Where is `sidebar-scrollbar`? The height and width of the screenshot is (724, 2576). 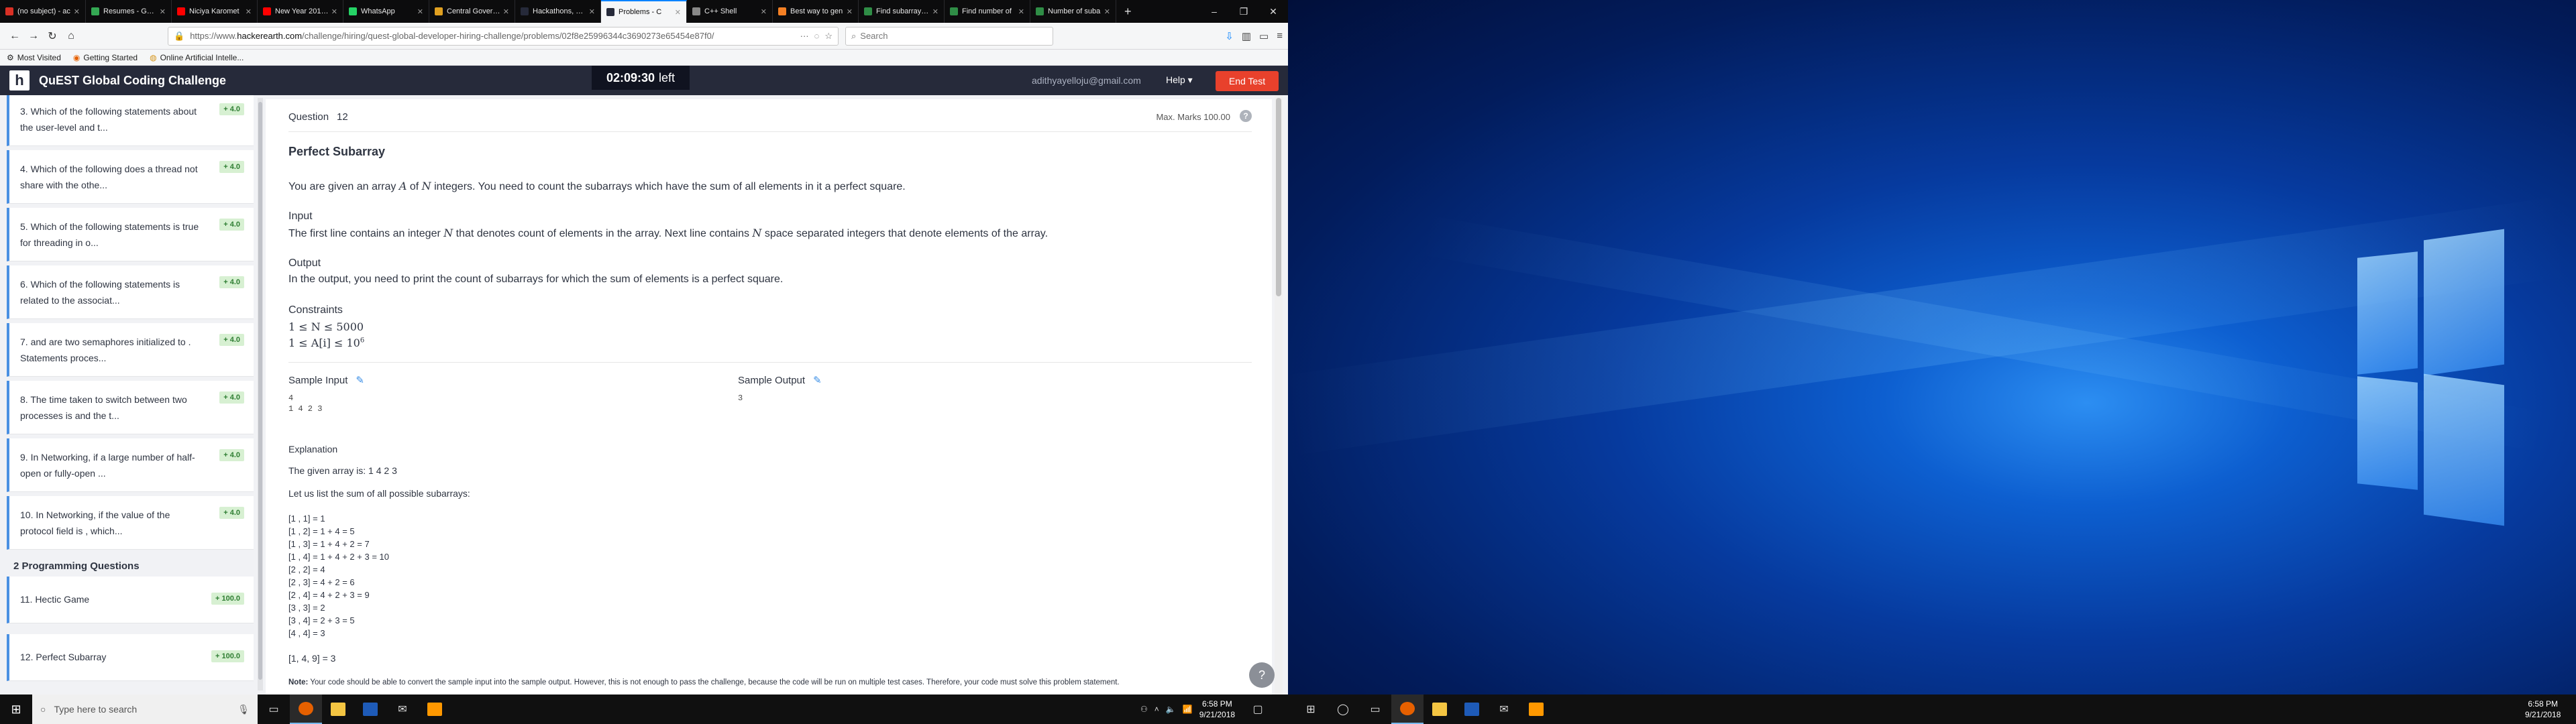
sidebar-scrollbar is located at coordinates (260, 394).